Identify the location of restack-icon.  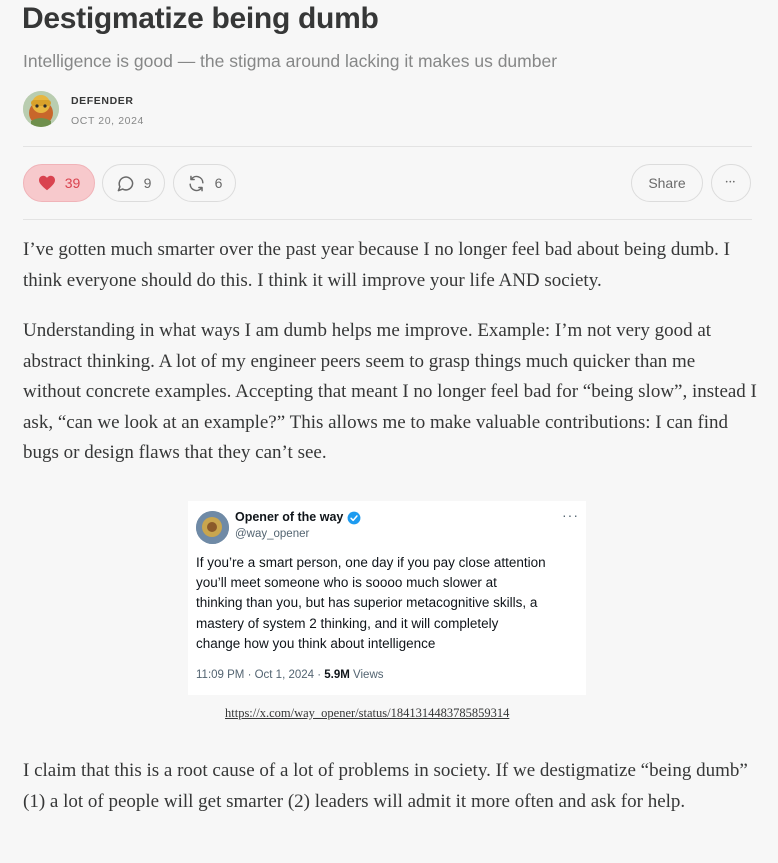
(196, 183).